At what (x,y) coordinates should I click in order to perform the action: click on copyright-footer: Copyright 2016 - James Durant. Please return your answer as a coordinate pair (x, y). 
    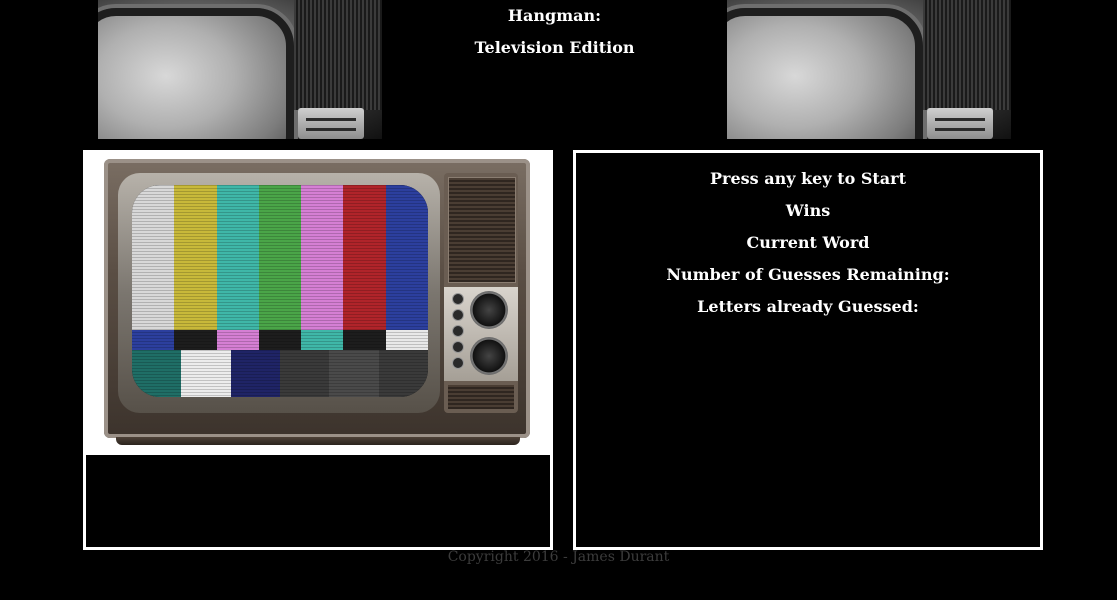
    Looking at the image, I should click on (558, 557).